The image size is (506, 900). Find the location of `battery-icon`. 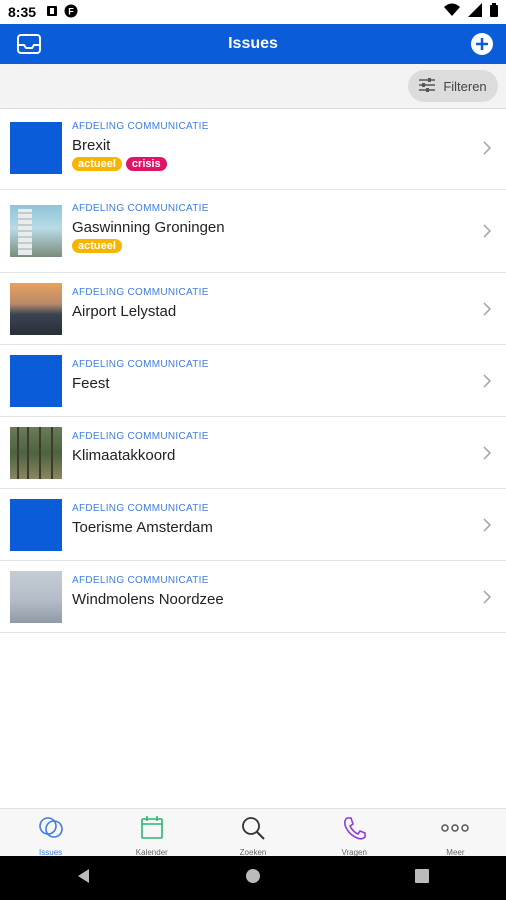

battery-icon is located at coordinates (494, 11).